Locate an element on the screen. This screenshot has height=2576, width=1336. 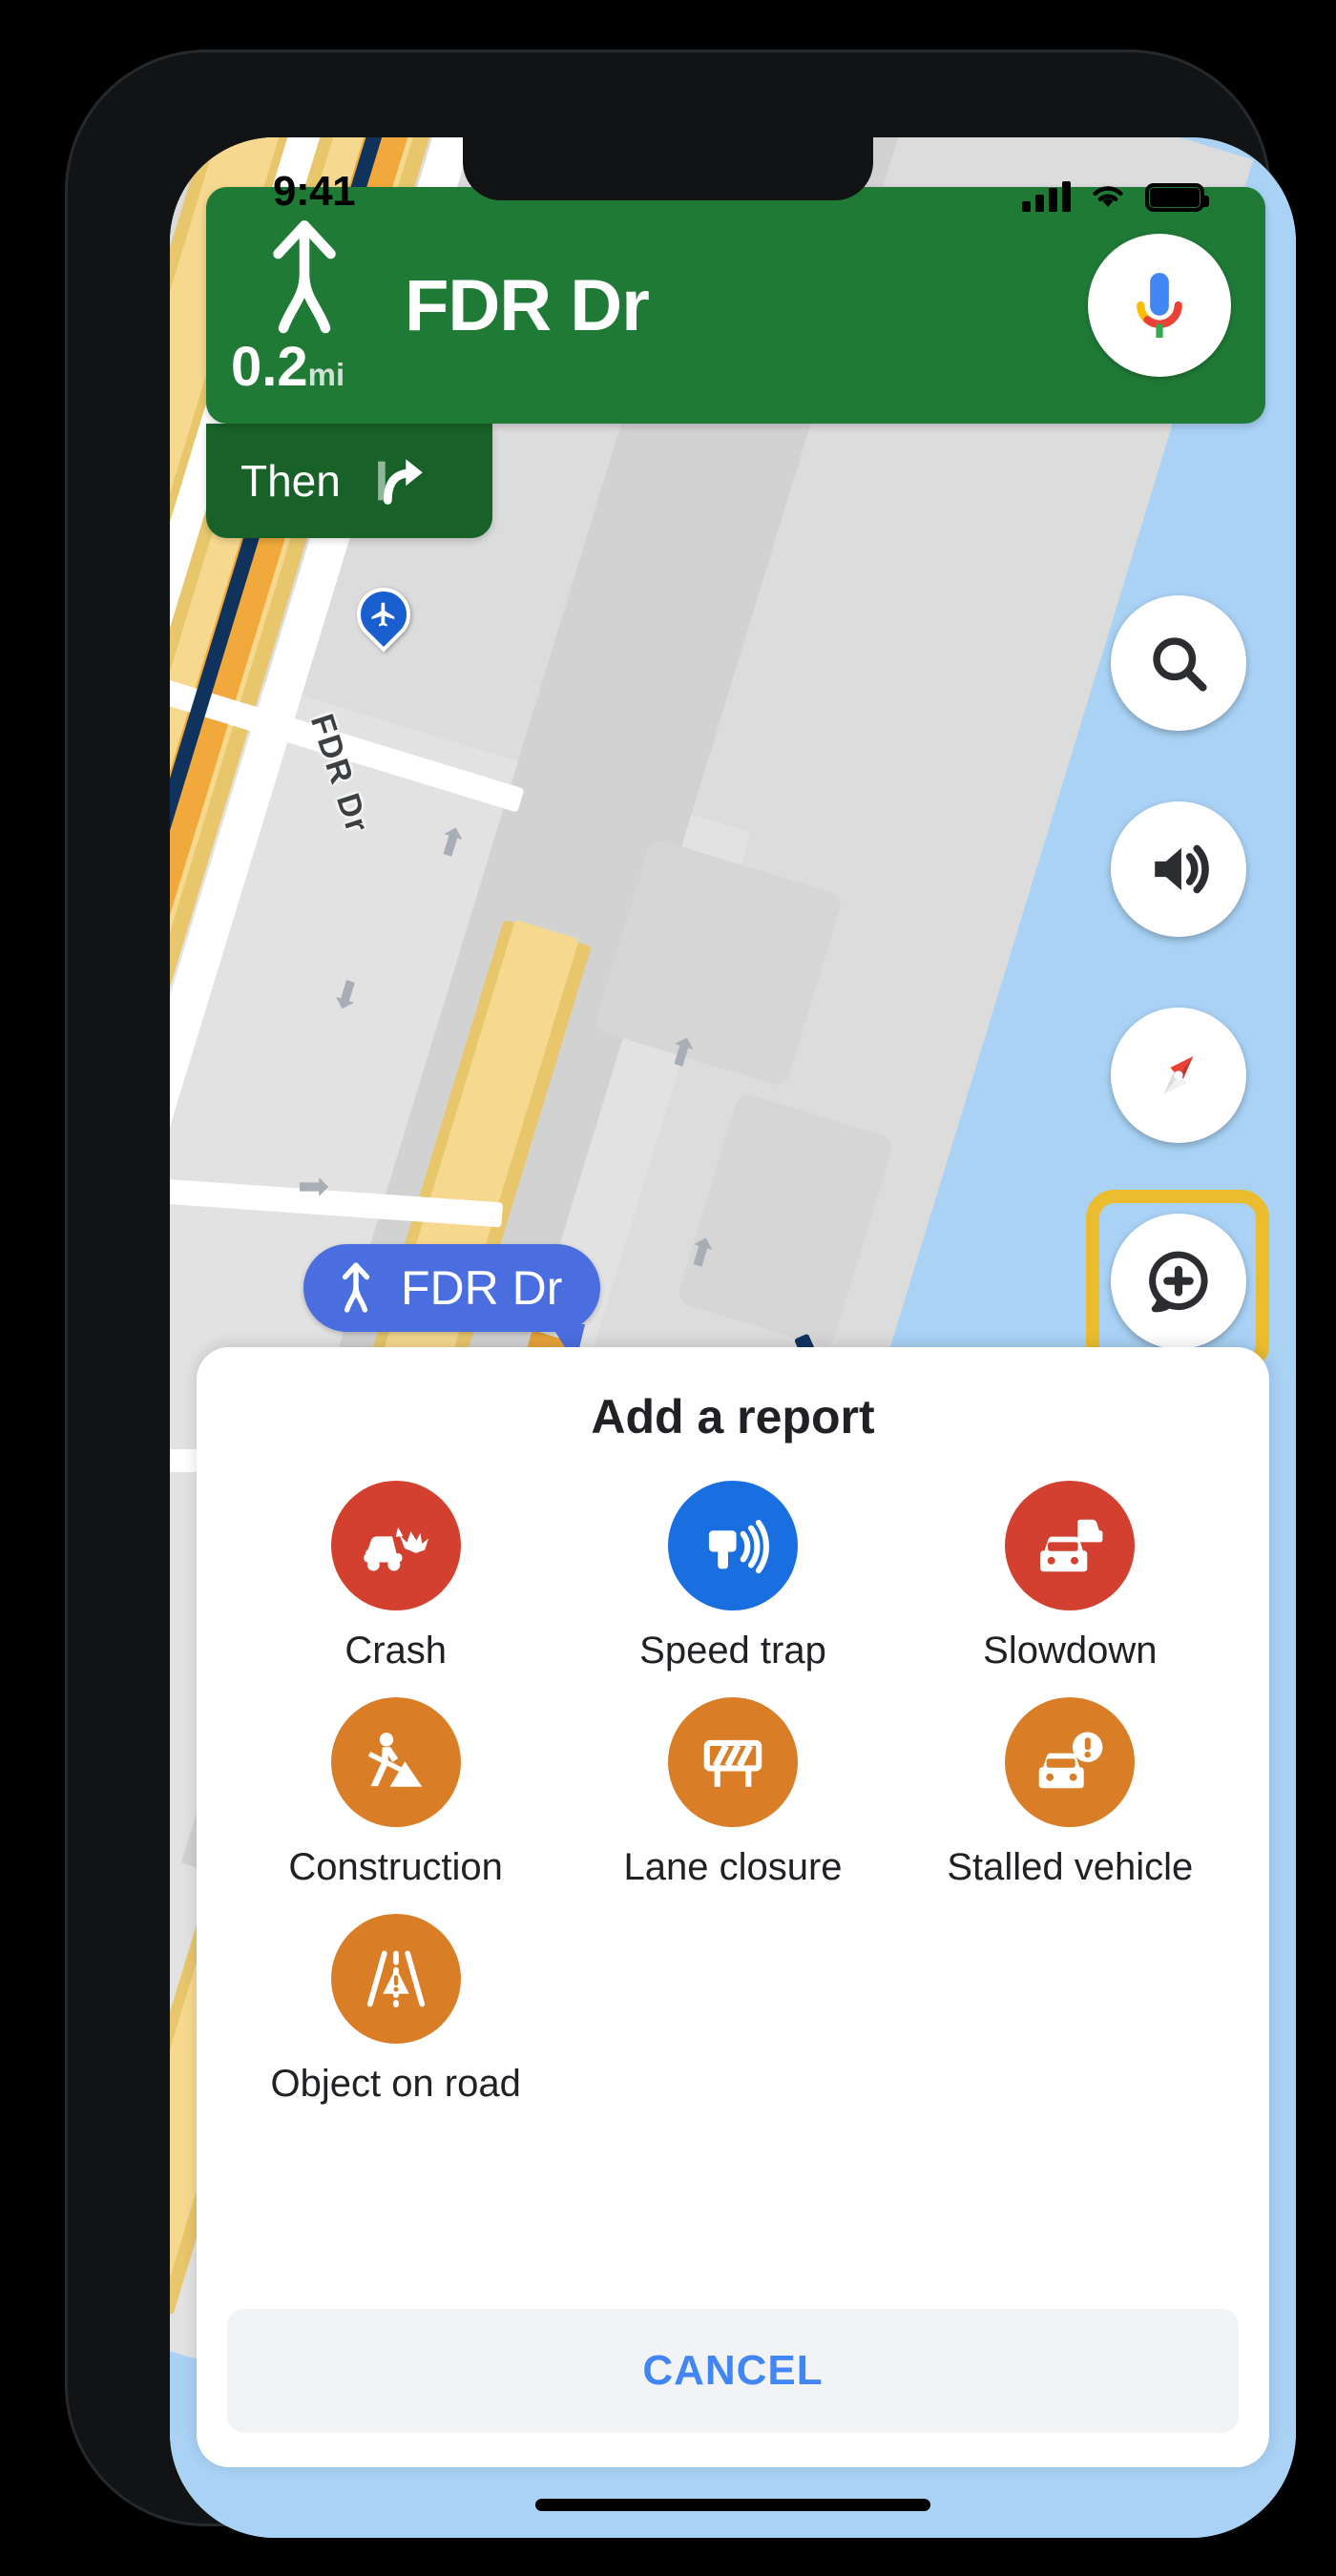
report-option-construction: Construction is located at coordinates (395, 1793).